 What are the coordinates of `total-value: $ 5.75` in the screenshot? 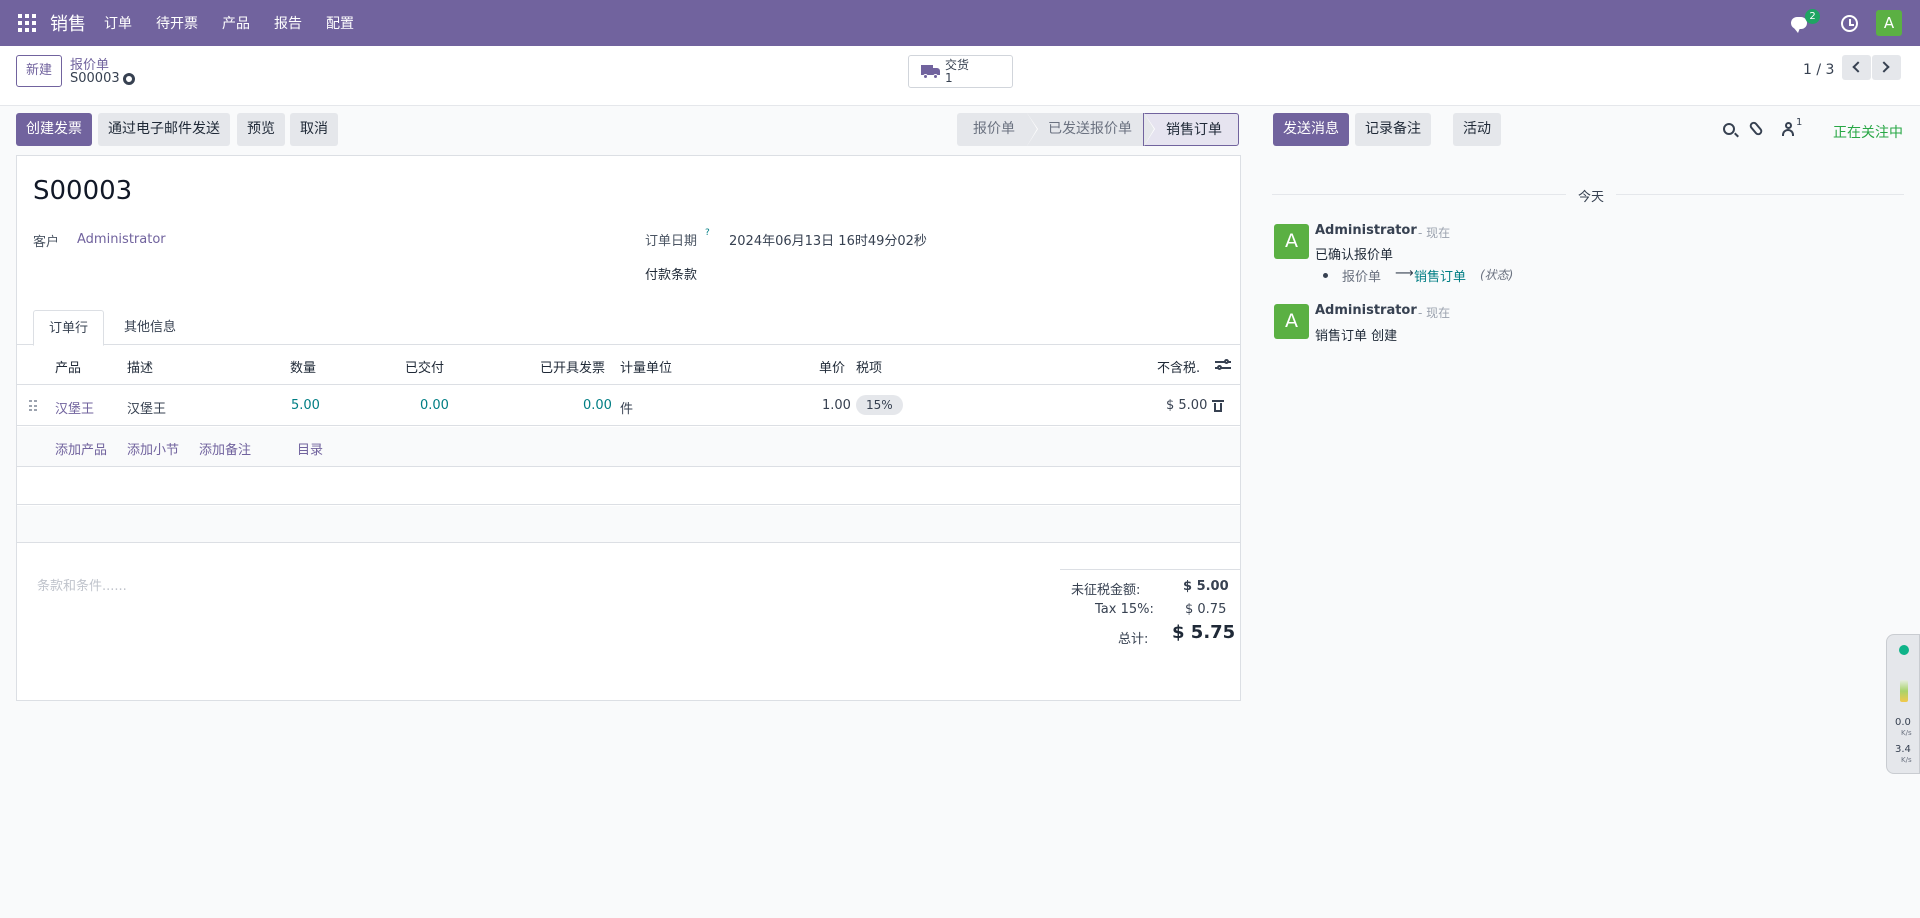 It's located at (1204, 632).